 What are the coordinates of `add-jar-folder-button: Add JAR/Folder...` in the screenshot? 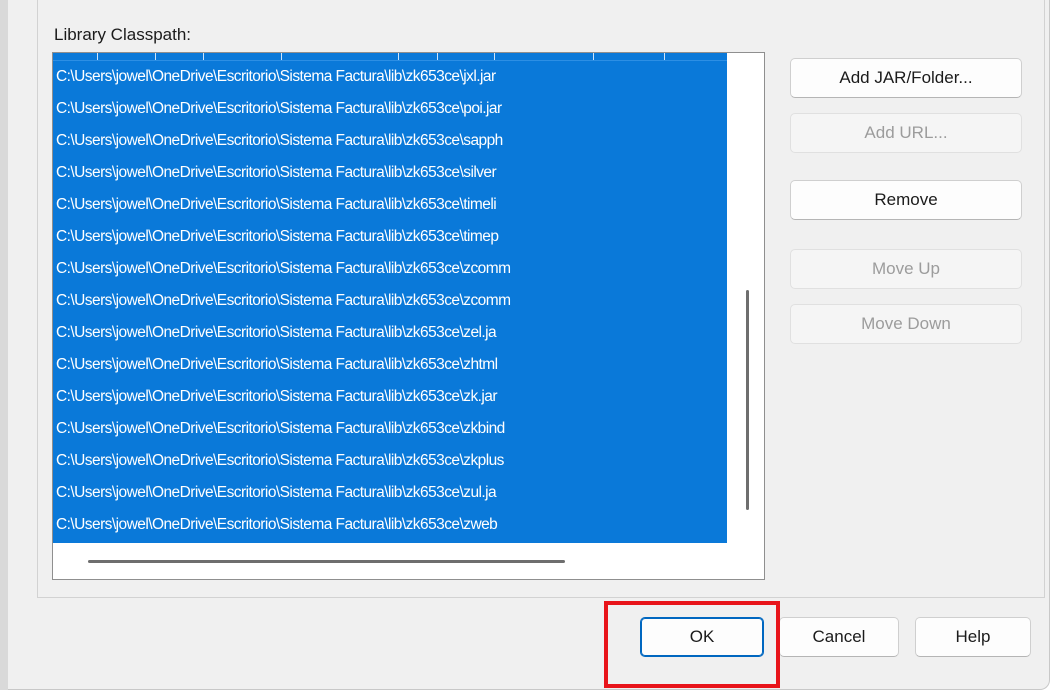 It's located at (906, 78).